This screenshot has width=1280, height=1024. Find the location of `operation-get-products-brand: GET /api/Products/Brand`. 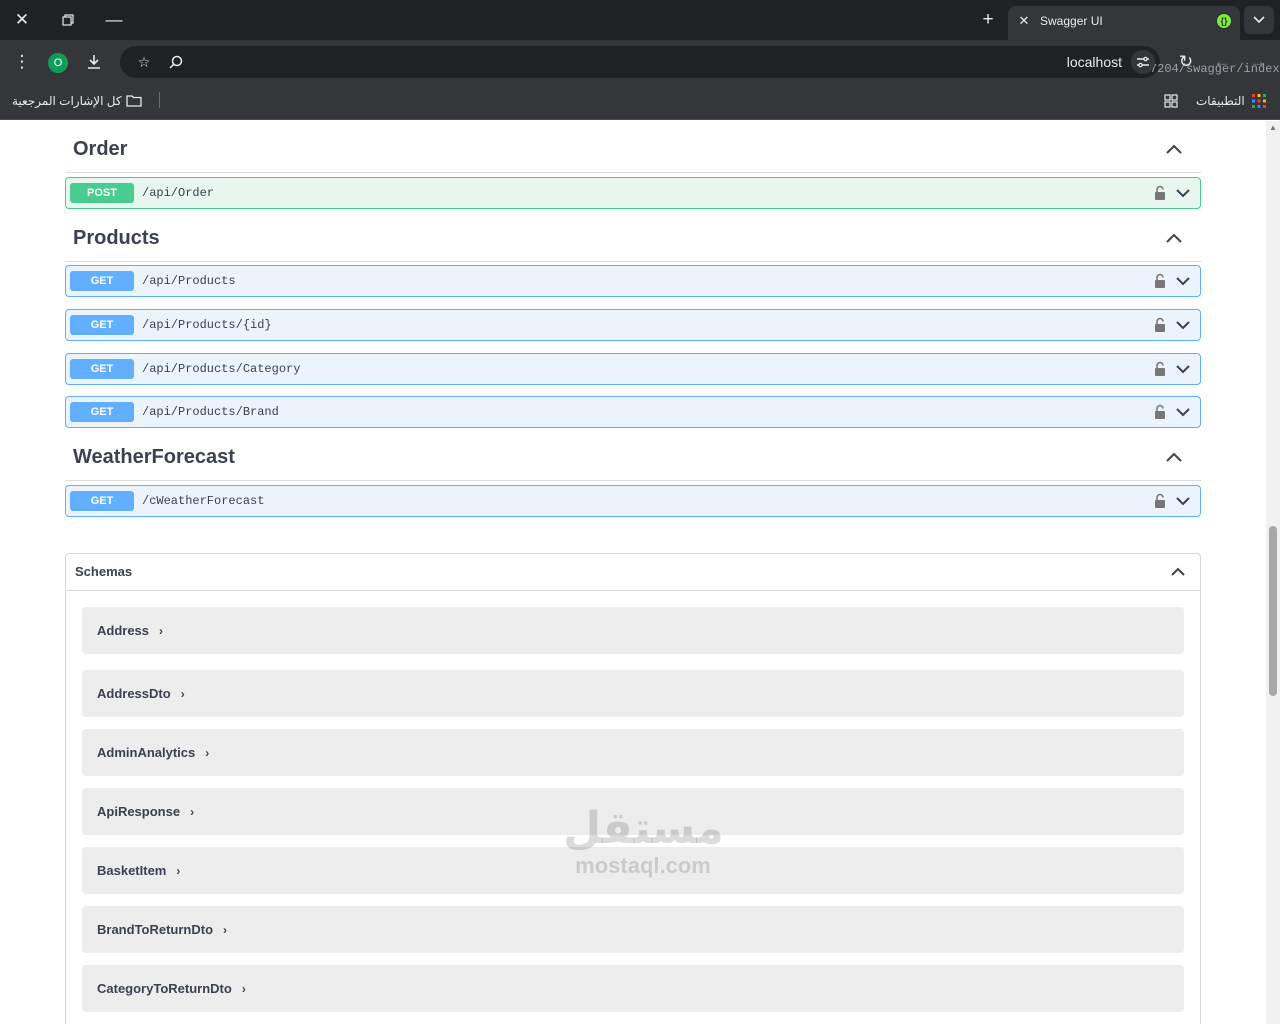

operation-get-products-brand: GET /api/Products/Brand is located at coordinates (633, 412).